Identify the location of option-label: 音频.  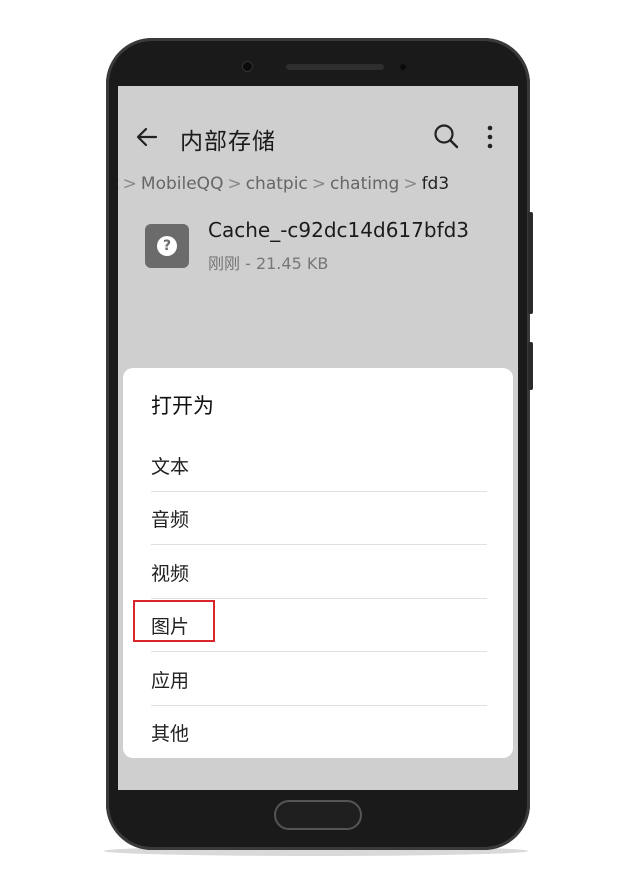
(170, 520).